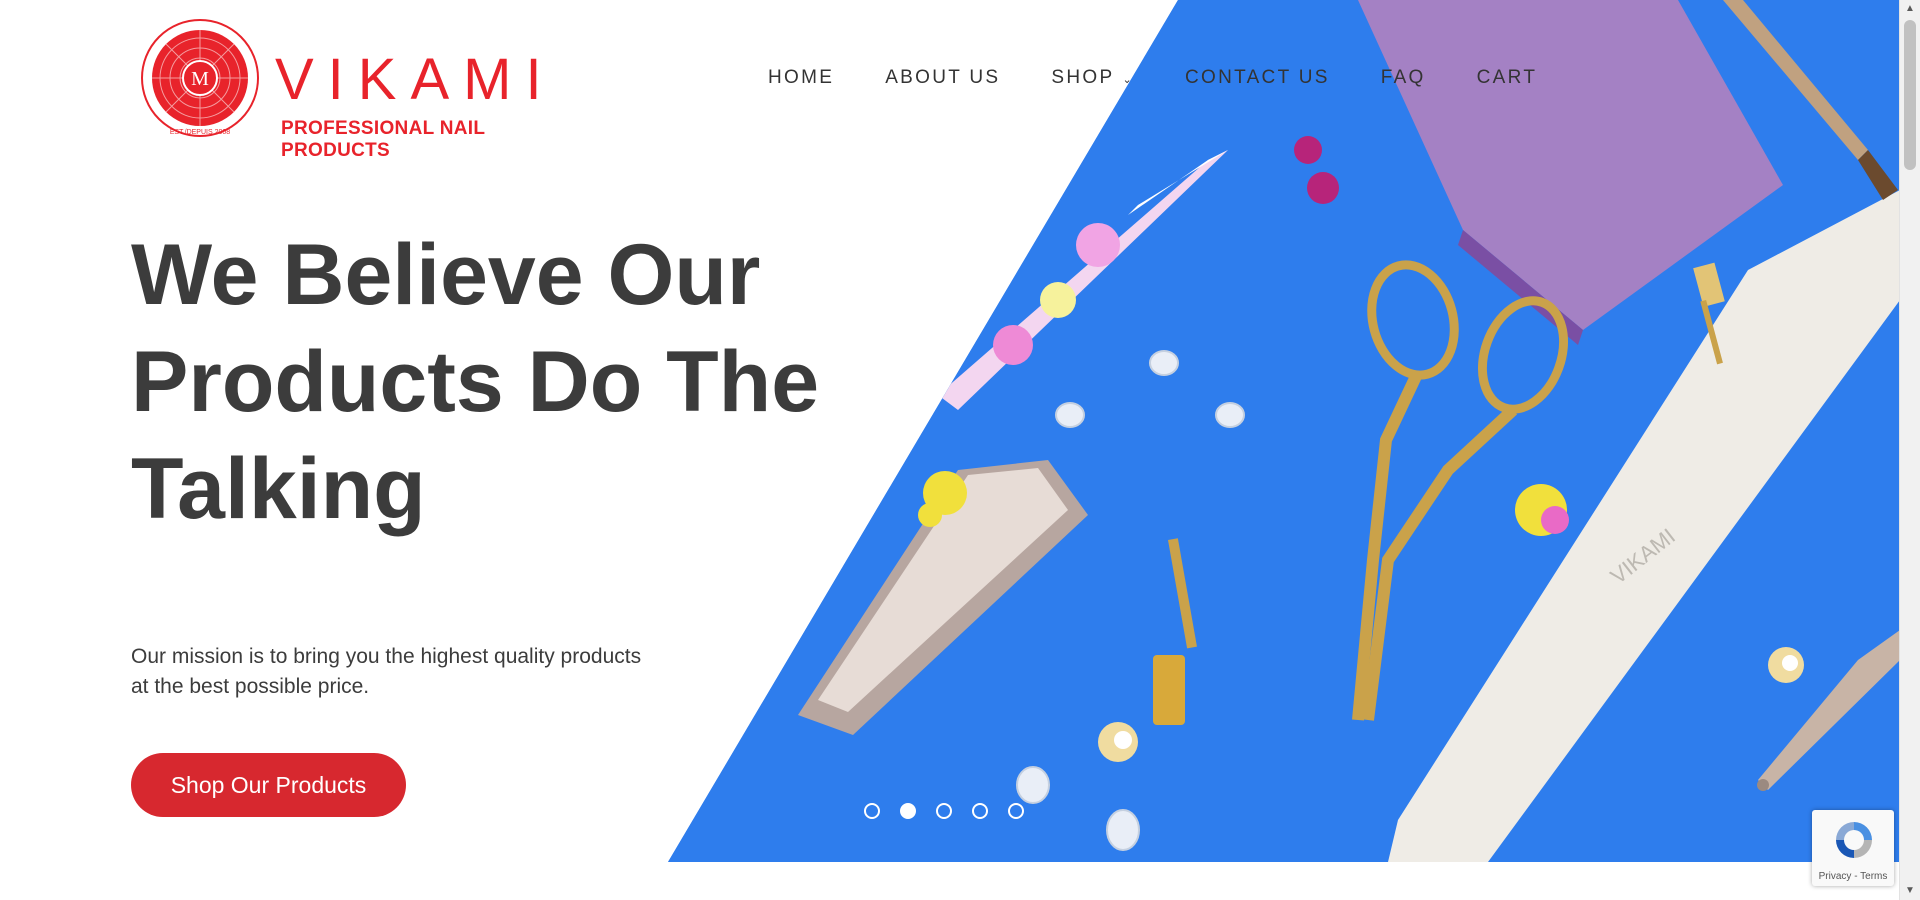  What do you see at coordinates (1910, 9) in the screenshot?
I see `scroll-up-arrow-icon: ▲` at bounding box center [1910, 9].